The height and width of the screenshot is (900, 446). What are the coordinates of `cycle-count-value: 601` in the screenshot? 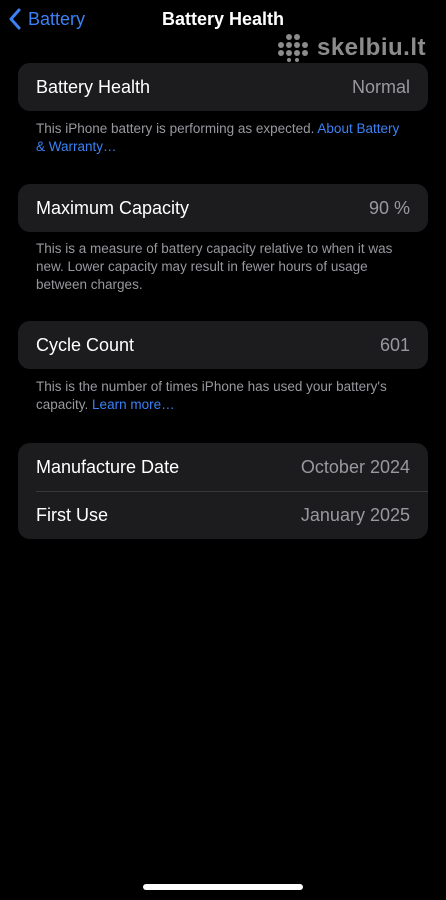 It's located at (394, 344).